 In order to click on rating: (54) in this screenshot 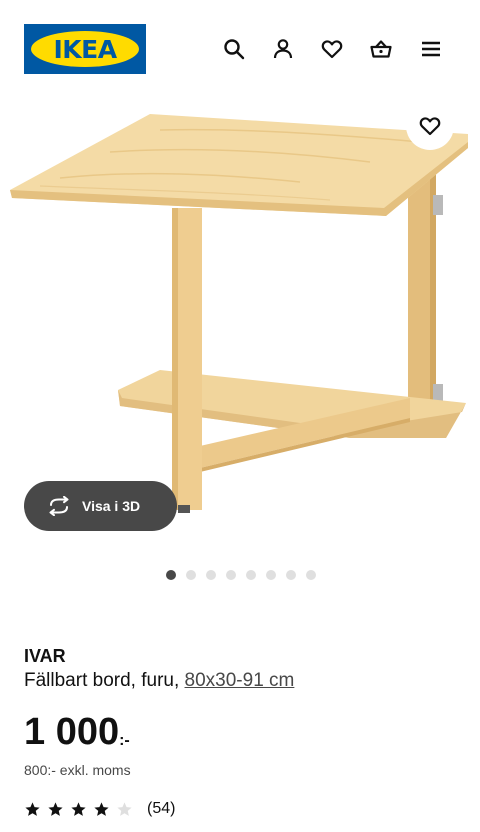, I will do `click(99, 809)`.